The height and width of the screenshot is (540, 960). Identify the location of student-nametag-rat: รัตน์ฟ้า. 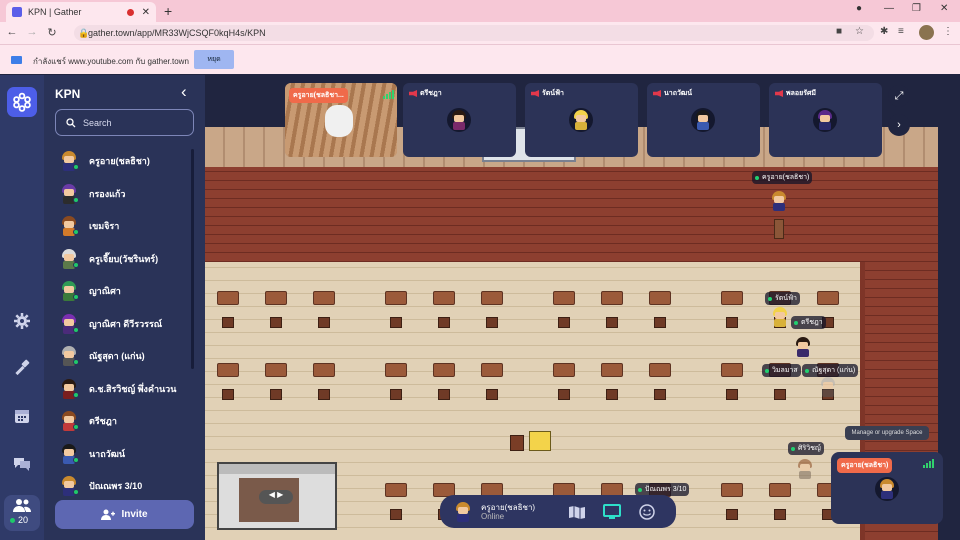
(782, 298).